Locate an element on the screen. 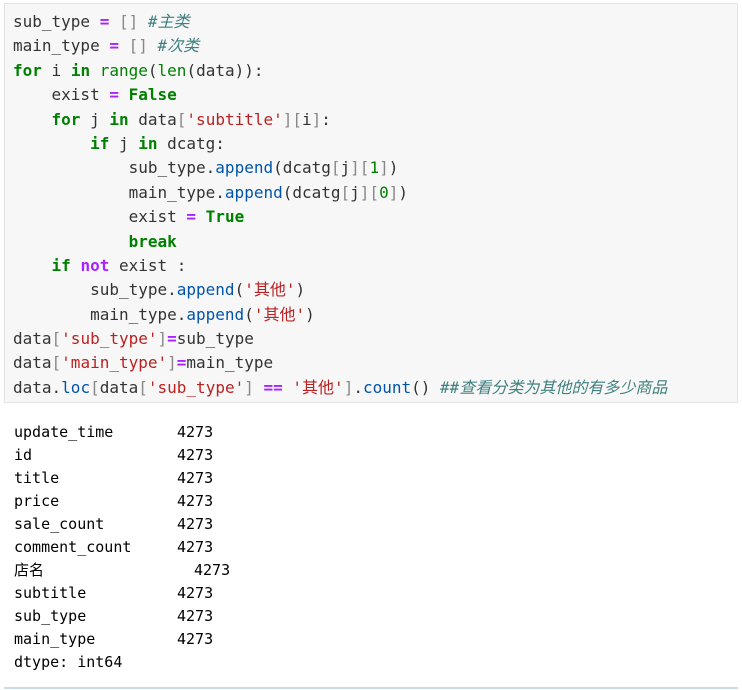  output-column-name: comment_count is located at coordinates (73, 547).